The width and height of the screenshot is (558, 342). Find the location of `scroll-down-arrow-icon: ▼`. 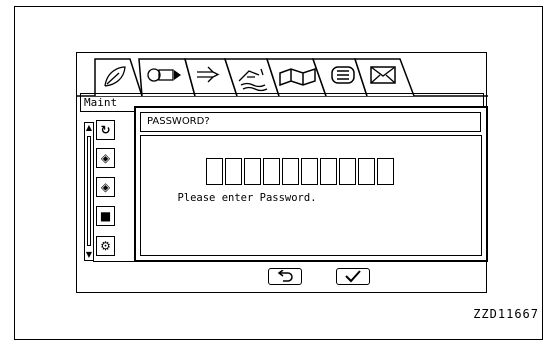

scroll-down-arrow-icon: ▼ is located at coordinates (89, 255).